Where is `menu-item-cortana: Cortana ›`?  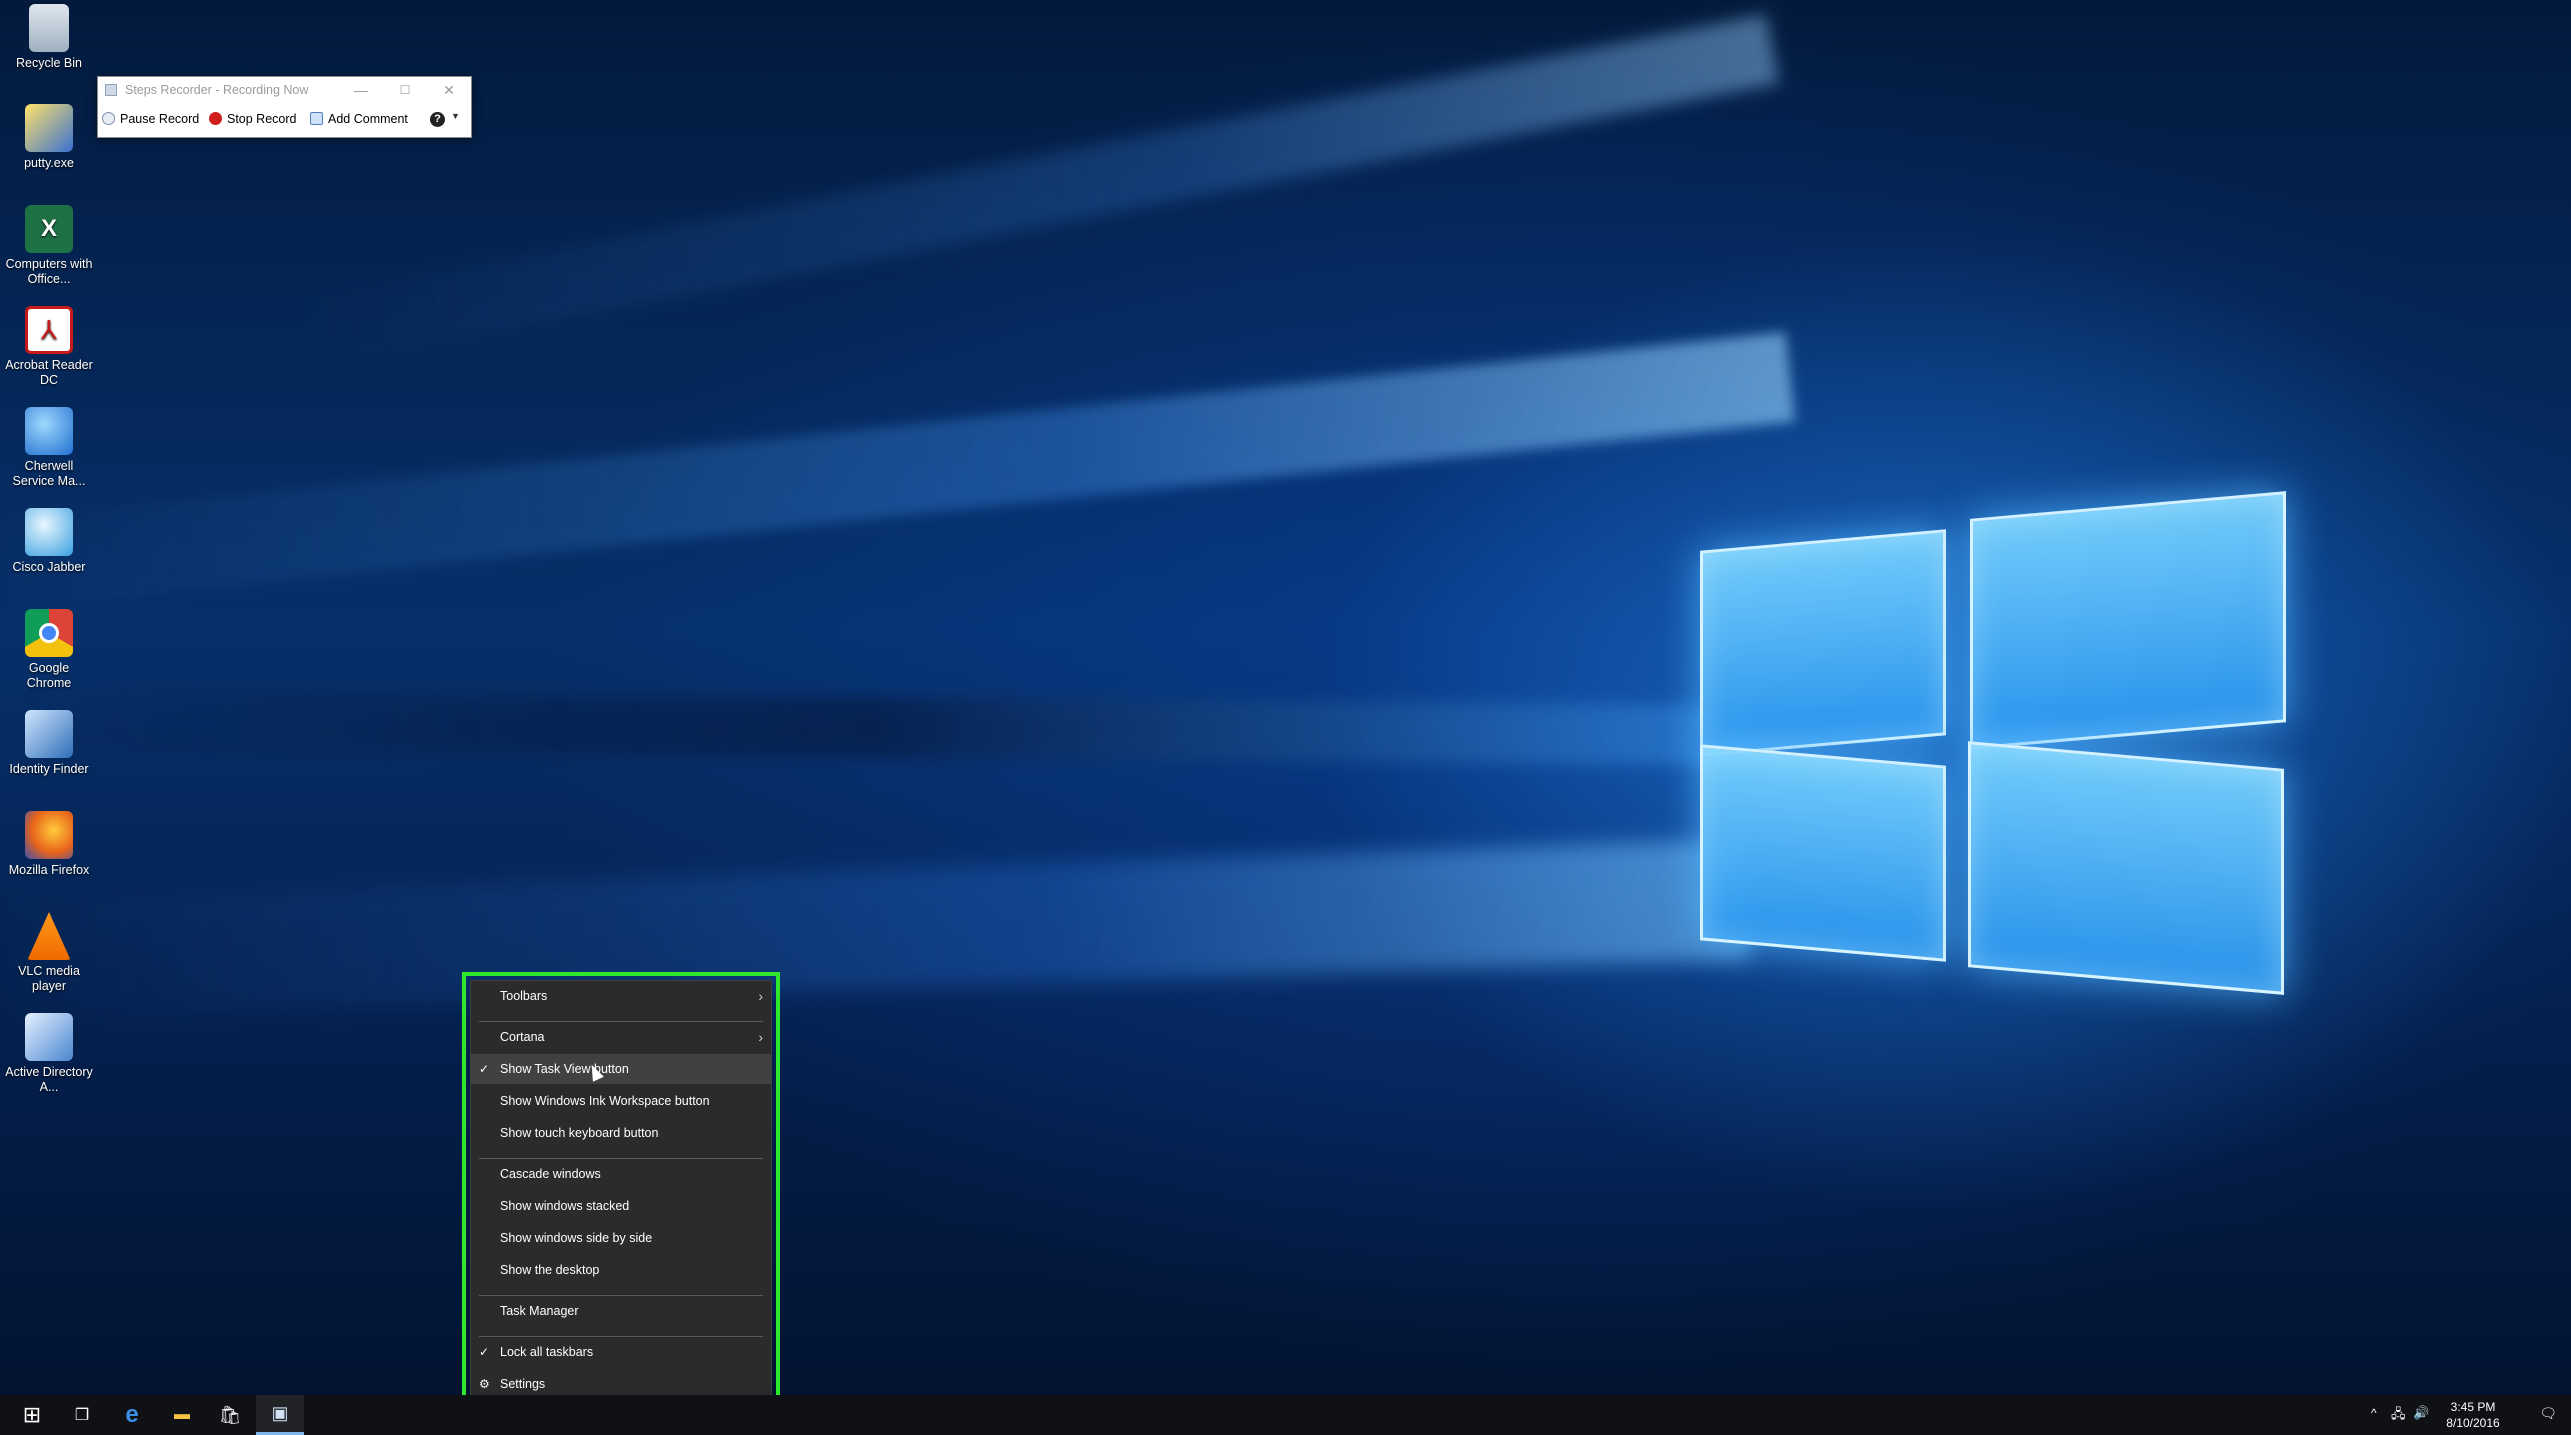 menu-item-cortana: Cortana › is located at coordinates (621, 1037).